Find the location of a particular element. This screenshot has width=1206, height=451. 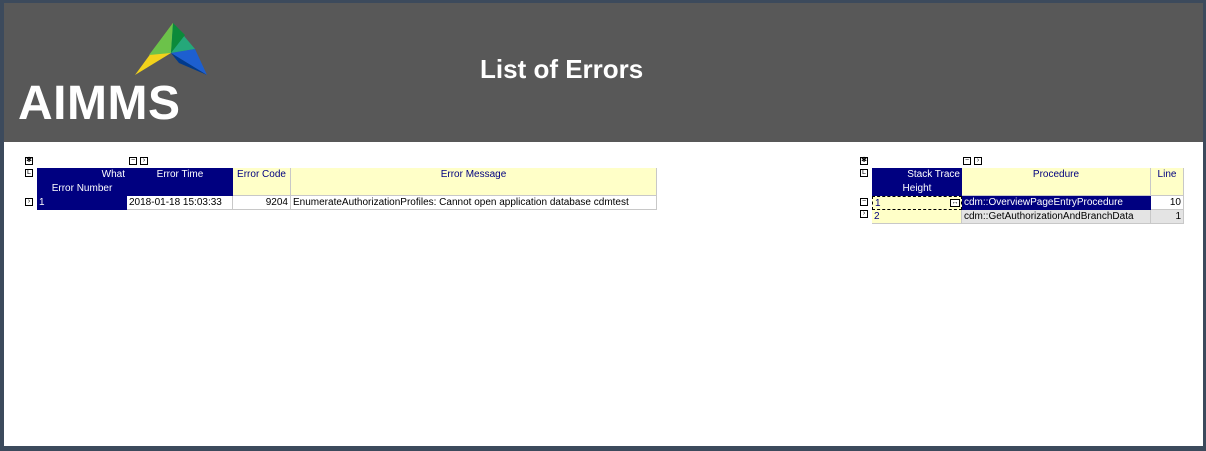

aimms-logo-text: AIMMS is located at coordinates (99, 103).